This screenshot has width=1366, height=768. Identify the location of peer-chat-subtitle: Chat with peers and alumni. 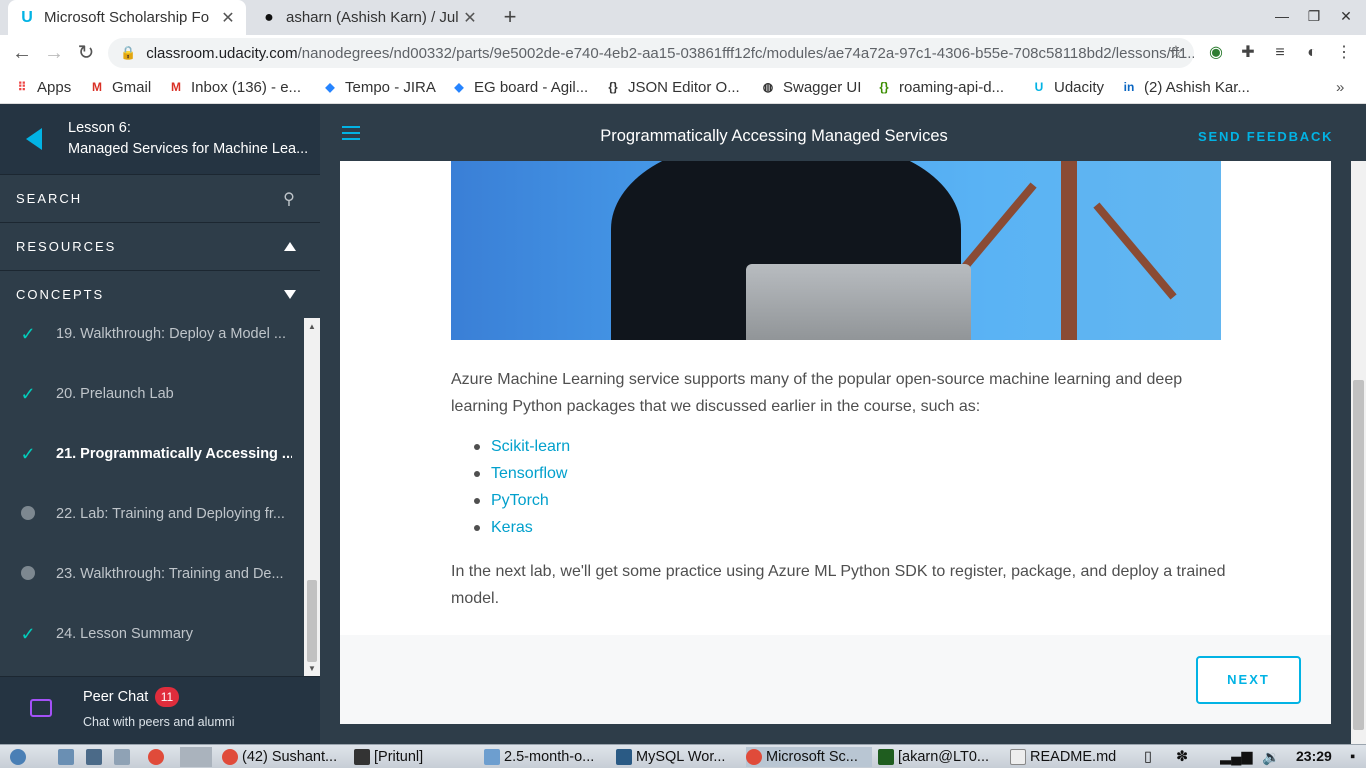
(159, 722).